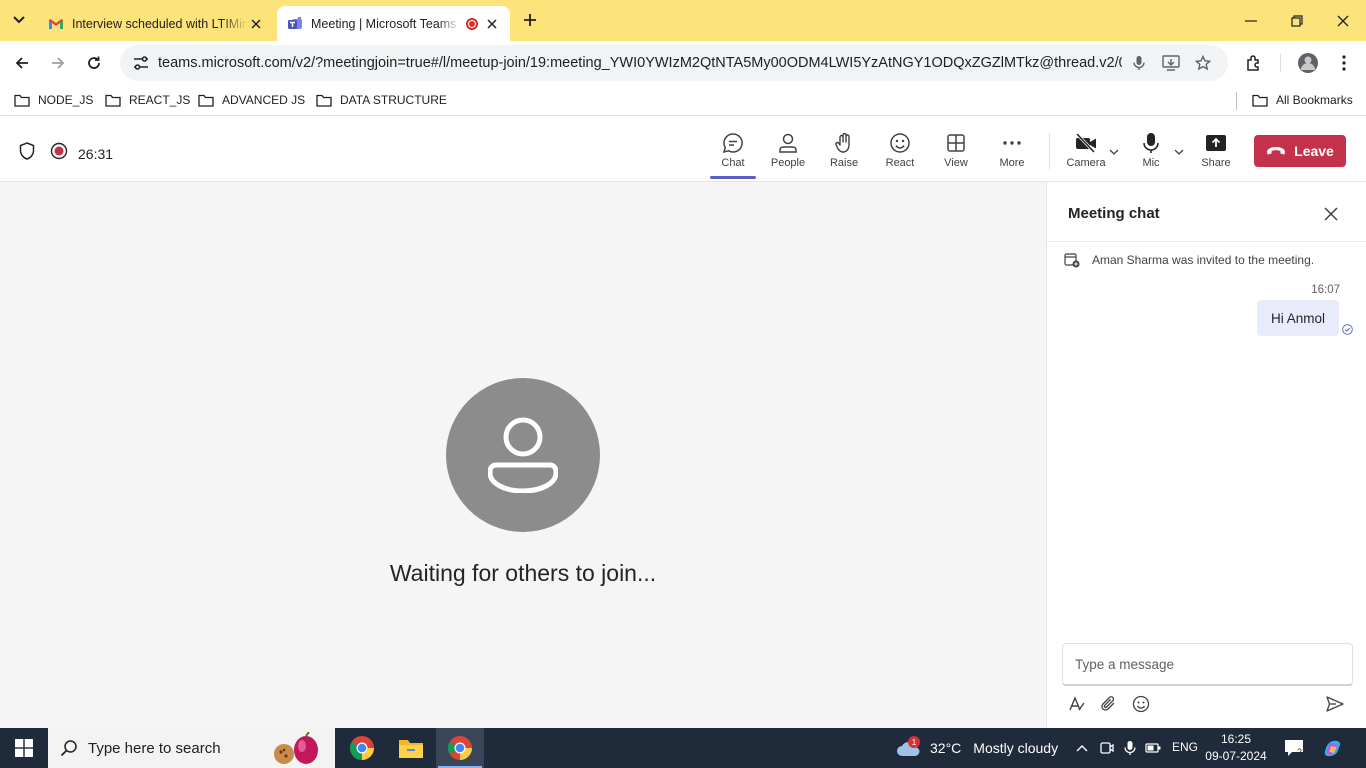 The height and width of the screenshot is (768, 1366). I want to click on react-label: React, so click(900, 163).